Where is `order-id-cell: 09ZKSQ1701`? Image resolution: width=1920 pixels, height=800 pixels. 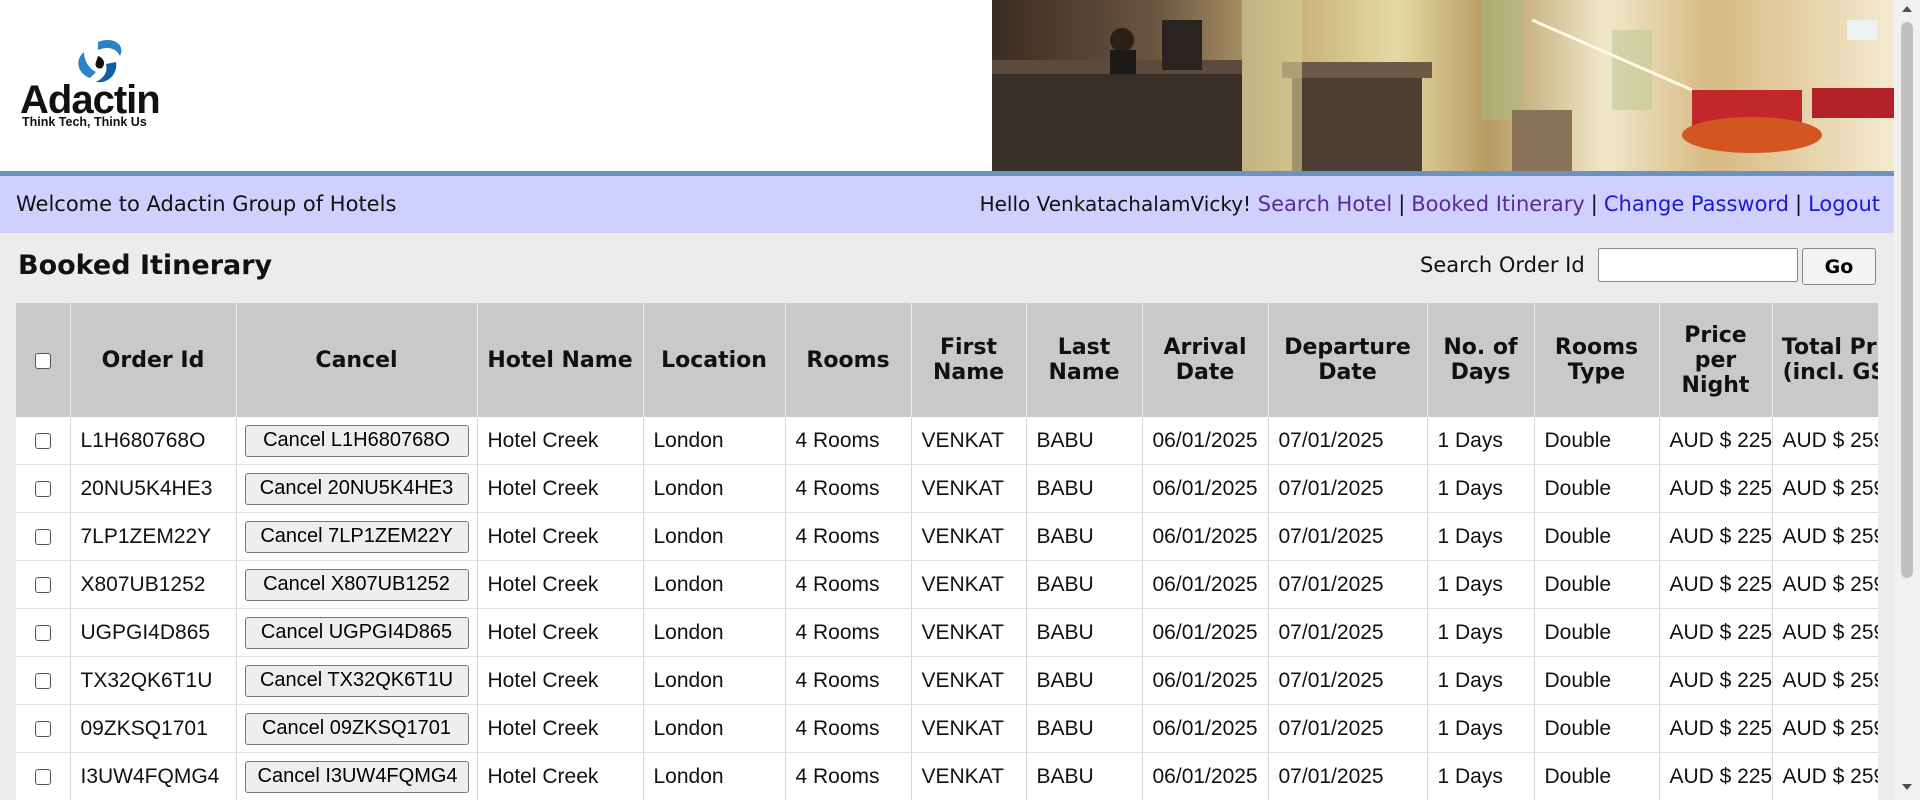
order-id-cell: 09ZKSQ1701 is located at coordinates (153, 728).